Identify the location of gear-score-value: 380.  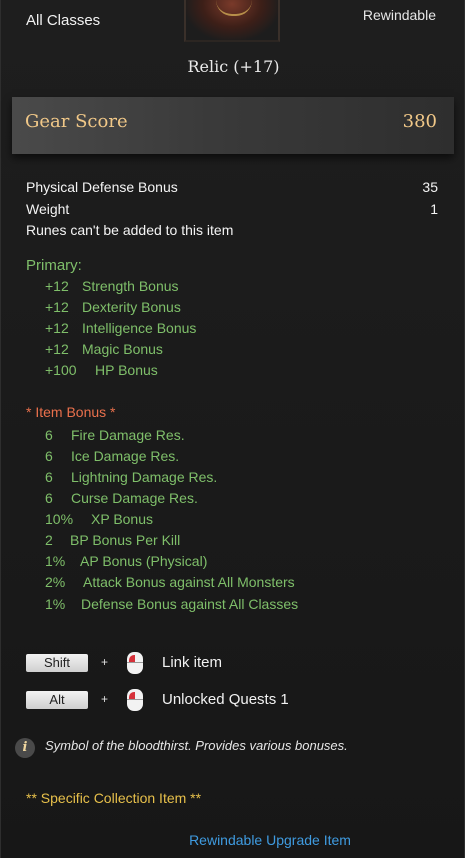
(419, 121).